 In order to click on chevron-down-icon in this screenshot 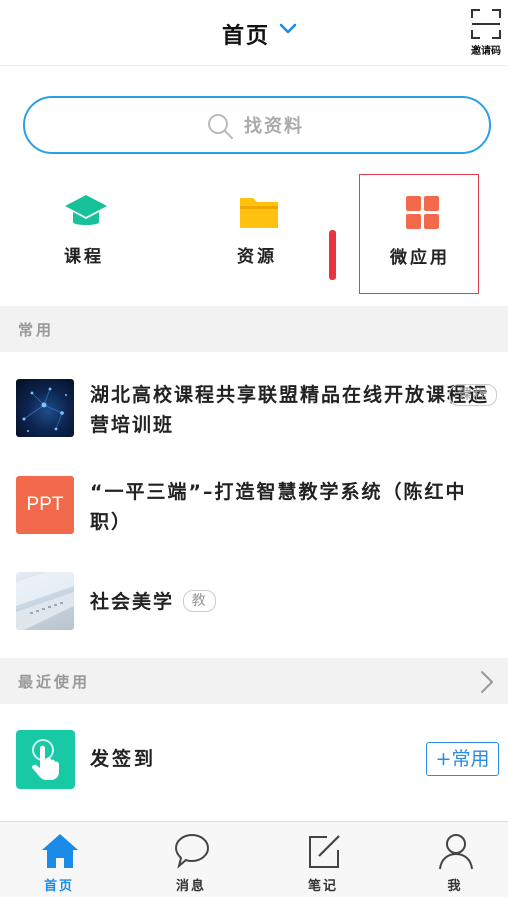, I will do `click(288, 29)`.